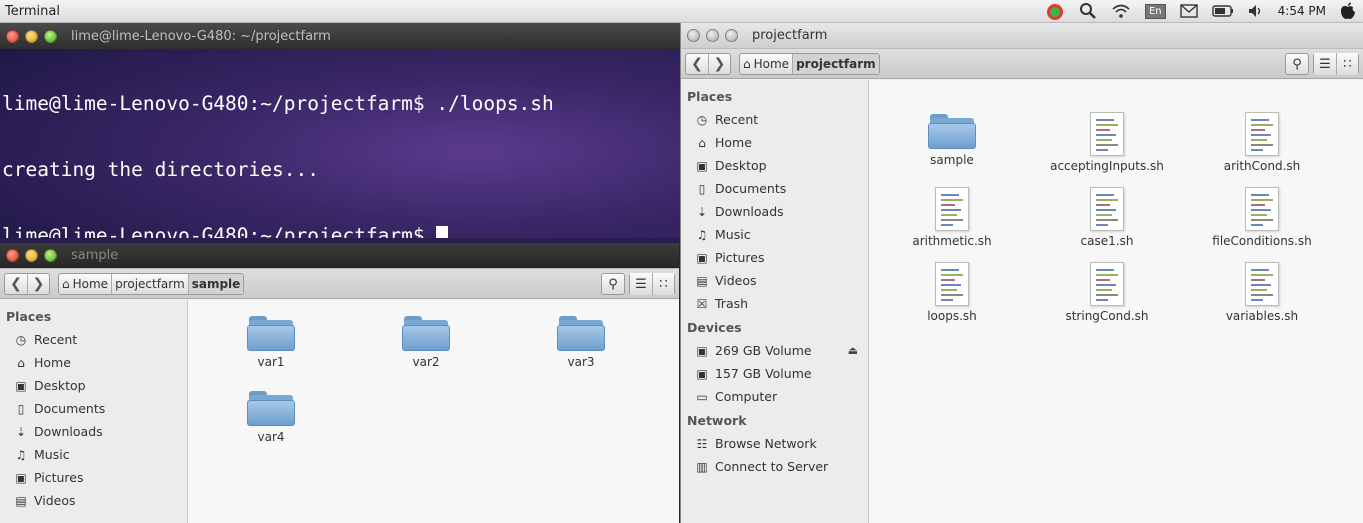 The image size is (1363, 523). Describe the element at coordinates (1107, 142) in the screenshot. I see `file-item: acceptingInputs.sh` at that location.